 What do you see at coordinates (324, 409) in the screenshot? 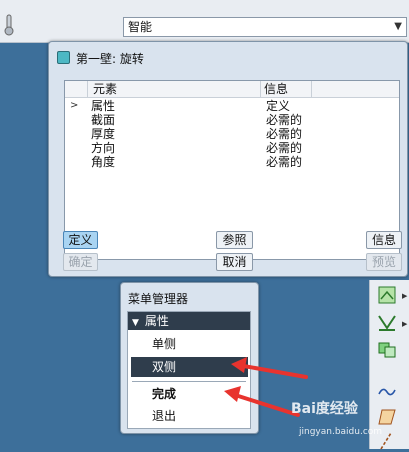
I see `watermark-brand: Bai度经验` at bounding box center [324, 409].